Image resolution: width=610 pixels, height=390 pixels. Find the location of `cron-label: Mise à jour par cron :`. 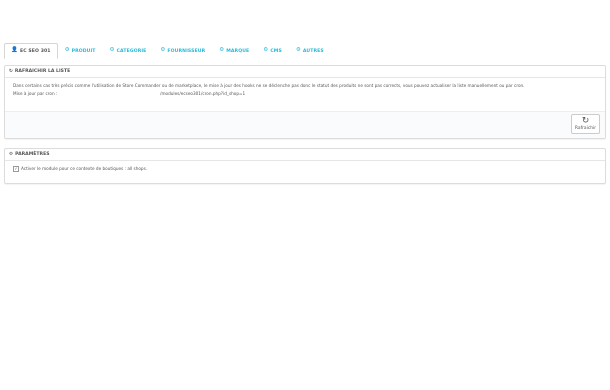

cron-label: Mise à jour par cron : is located at coordinates (35, 93).